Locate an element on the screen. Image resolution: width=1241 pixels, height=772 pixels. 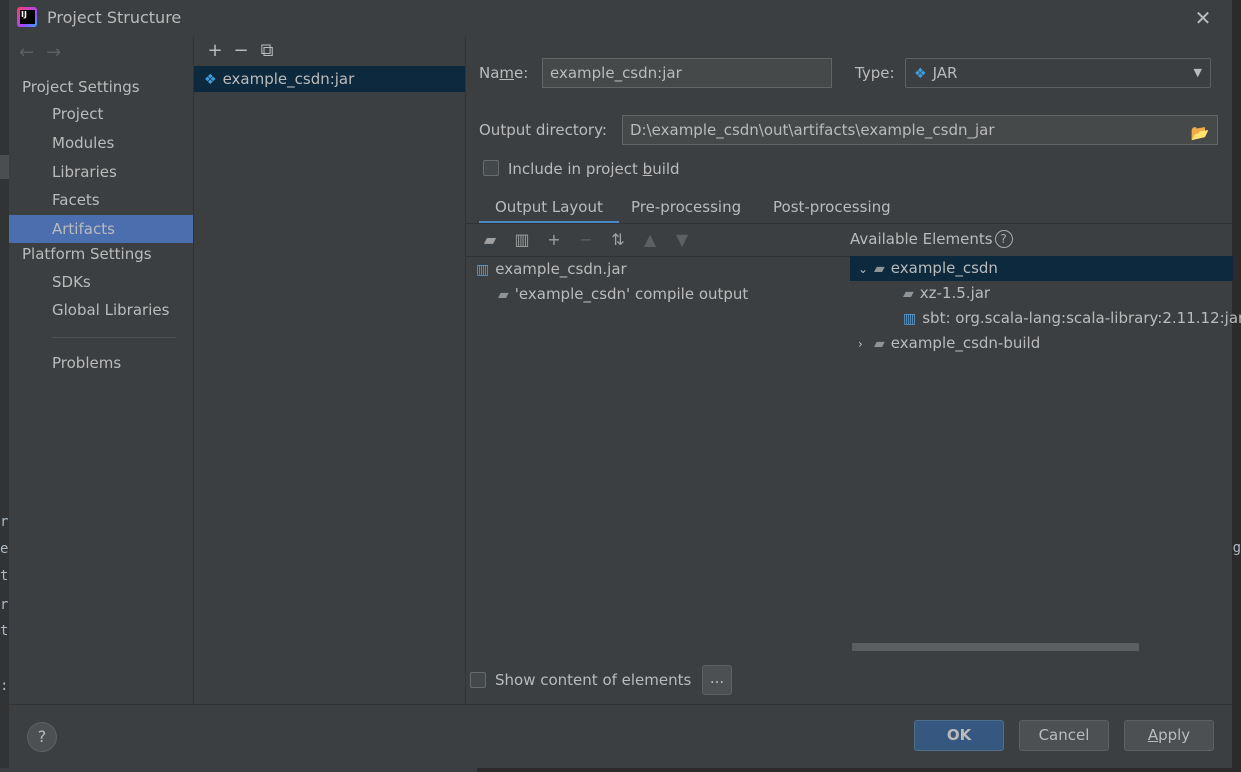
show-content-checkbox is located at coordinates (478, 680).